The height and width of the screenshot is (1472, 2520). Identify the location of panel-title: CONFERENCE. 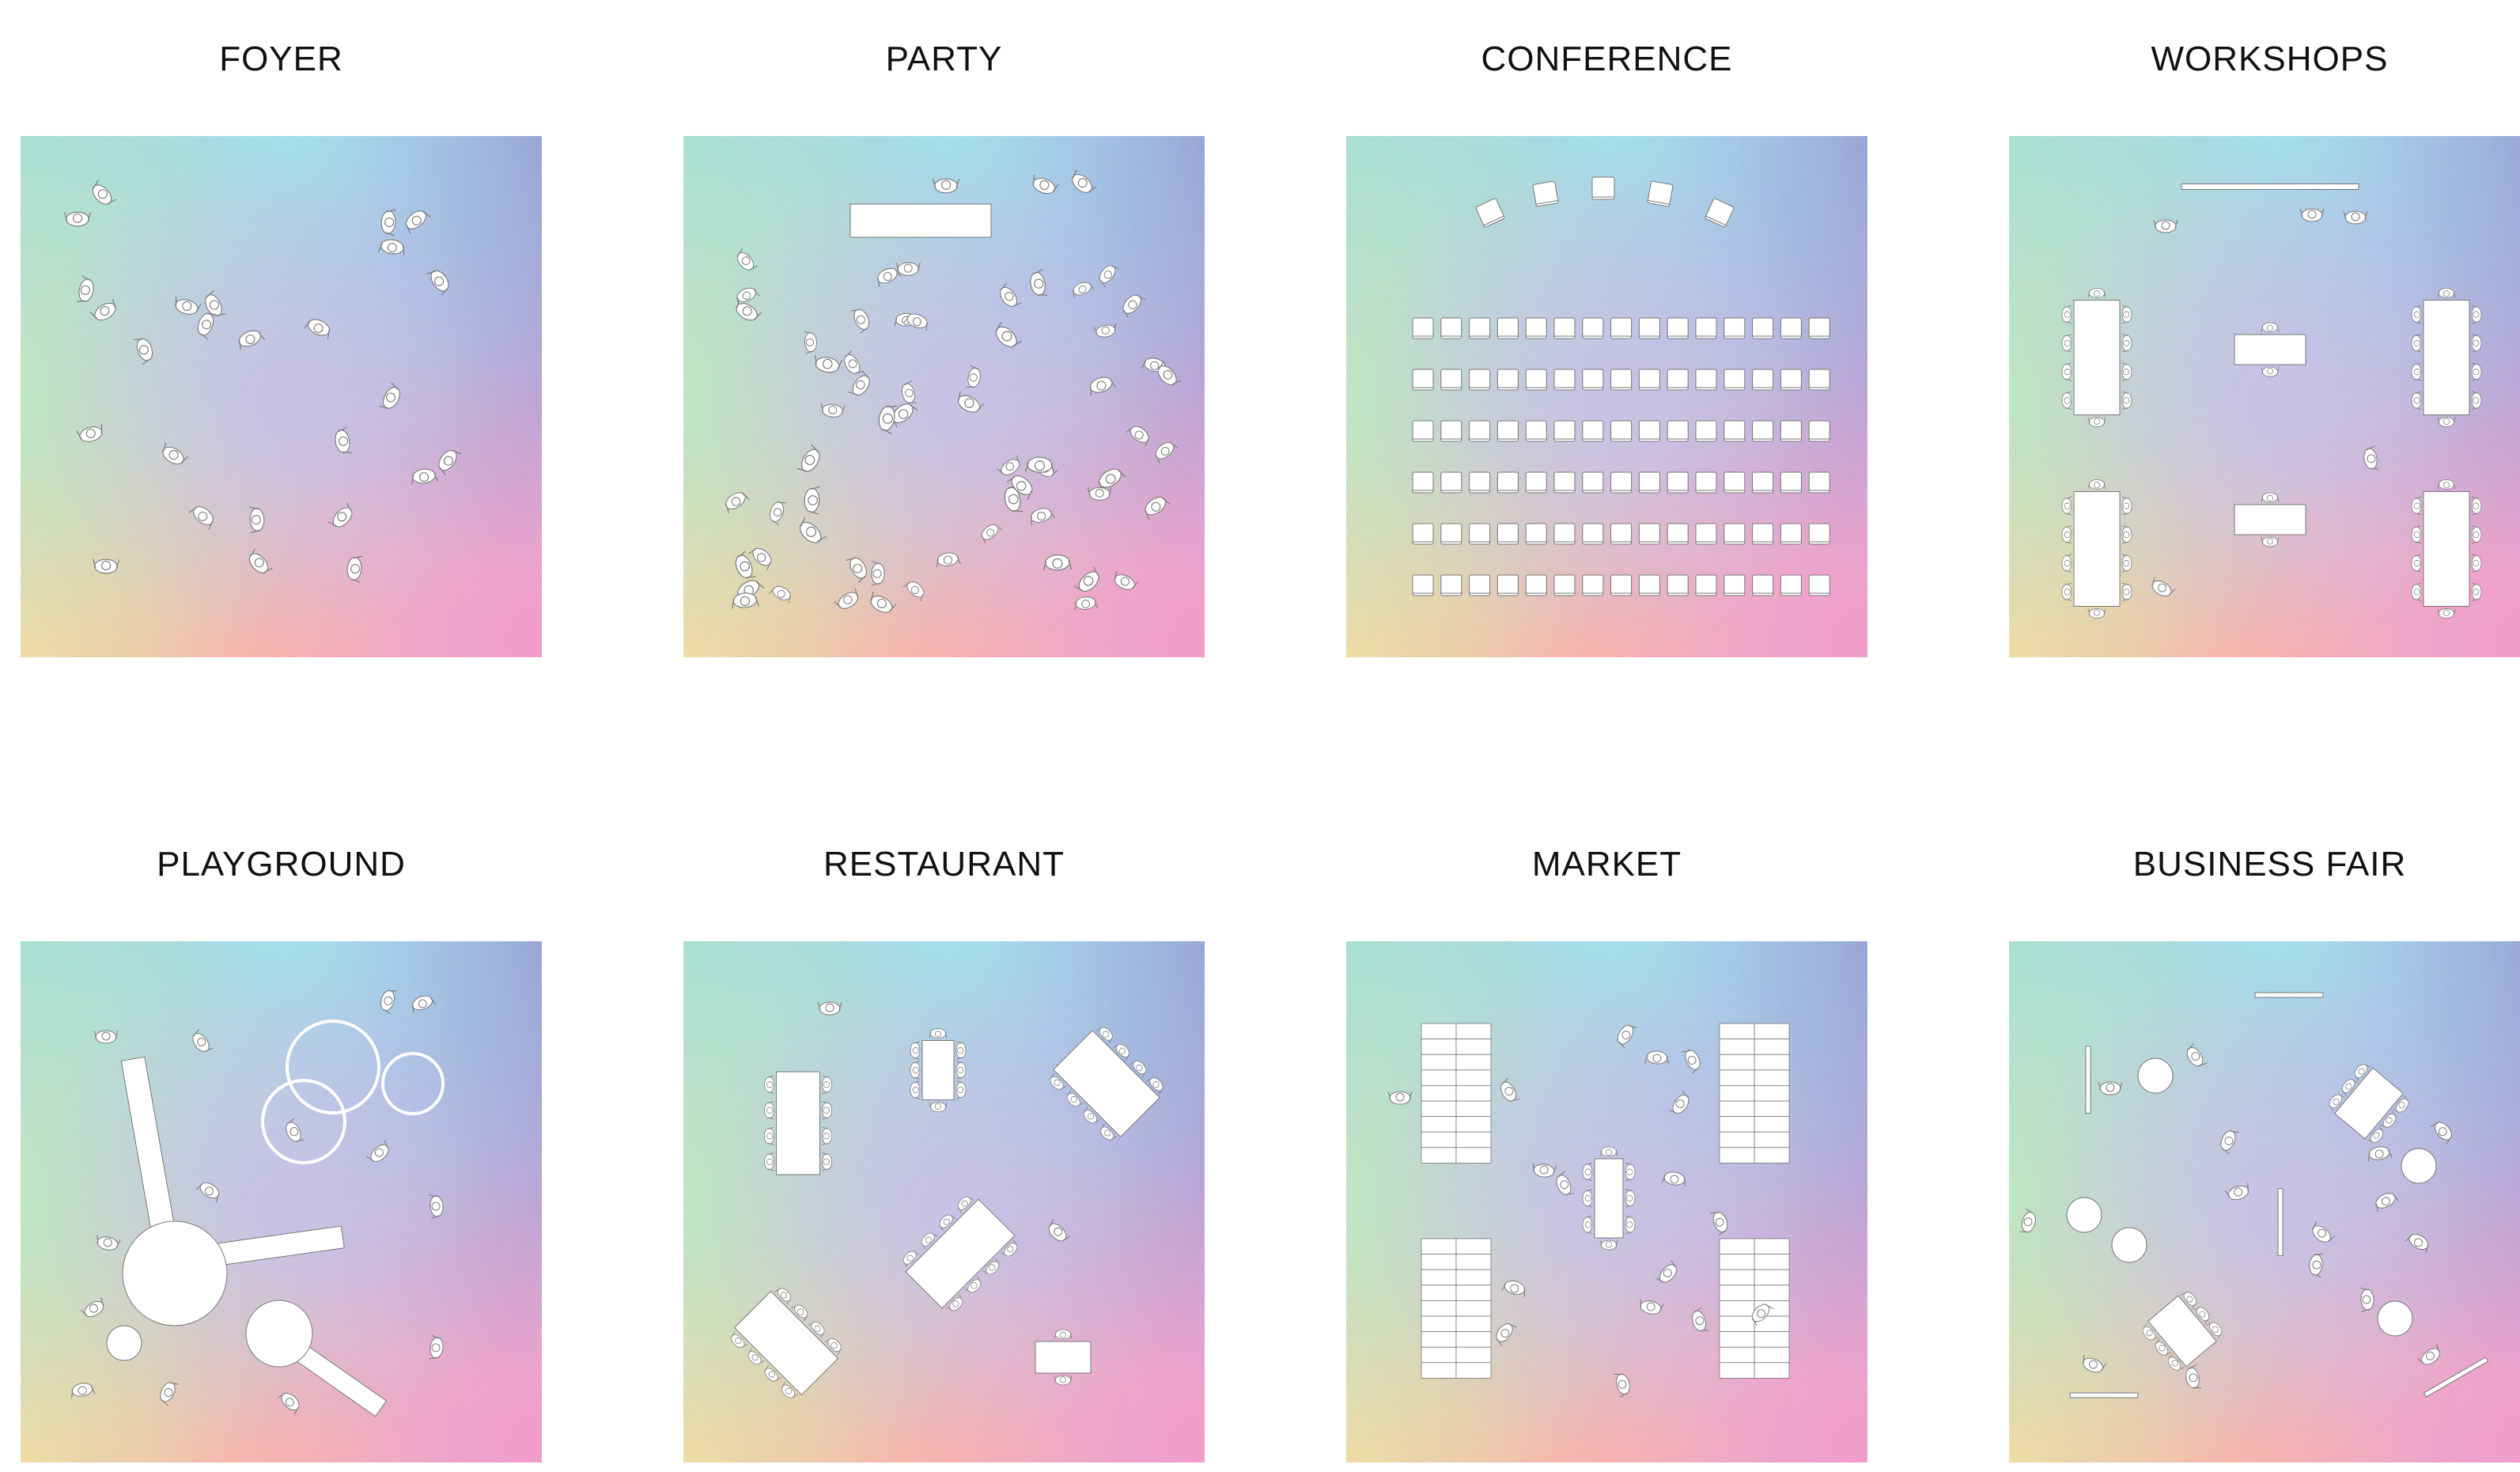
(1607, 59).